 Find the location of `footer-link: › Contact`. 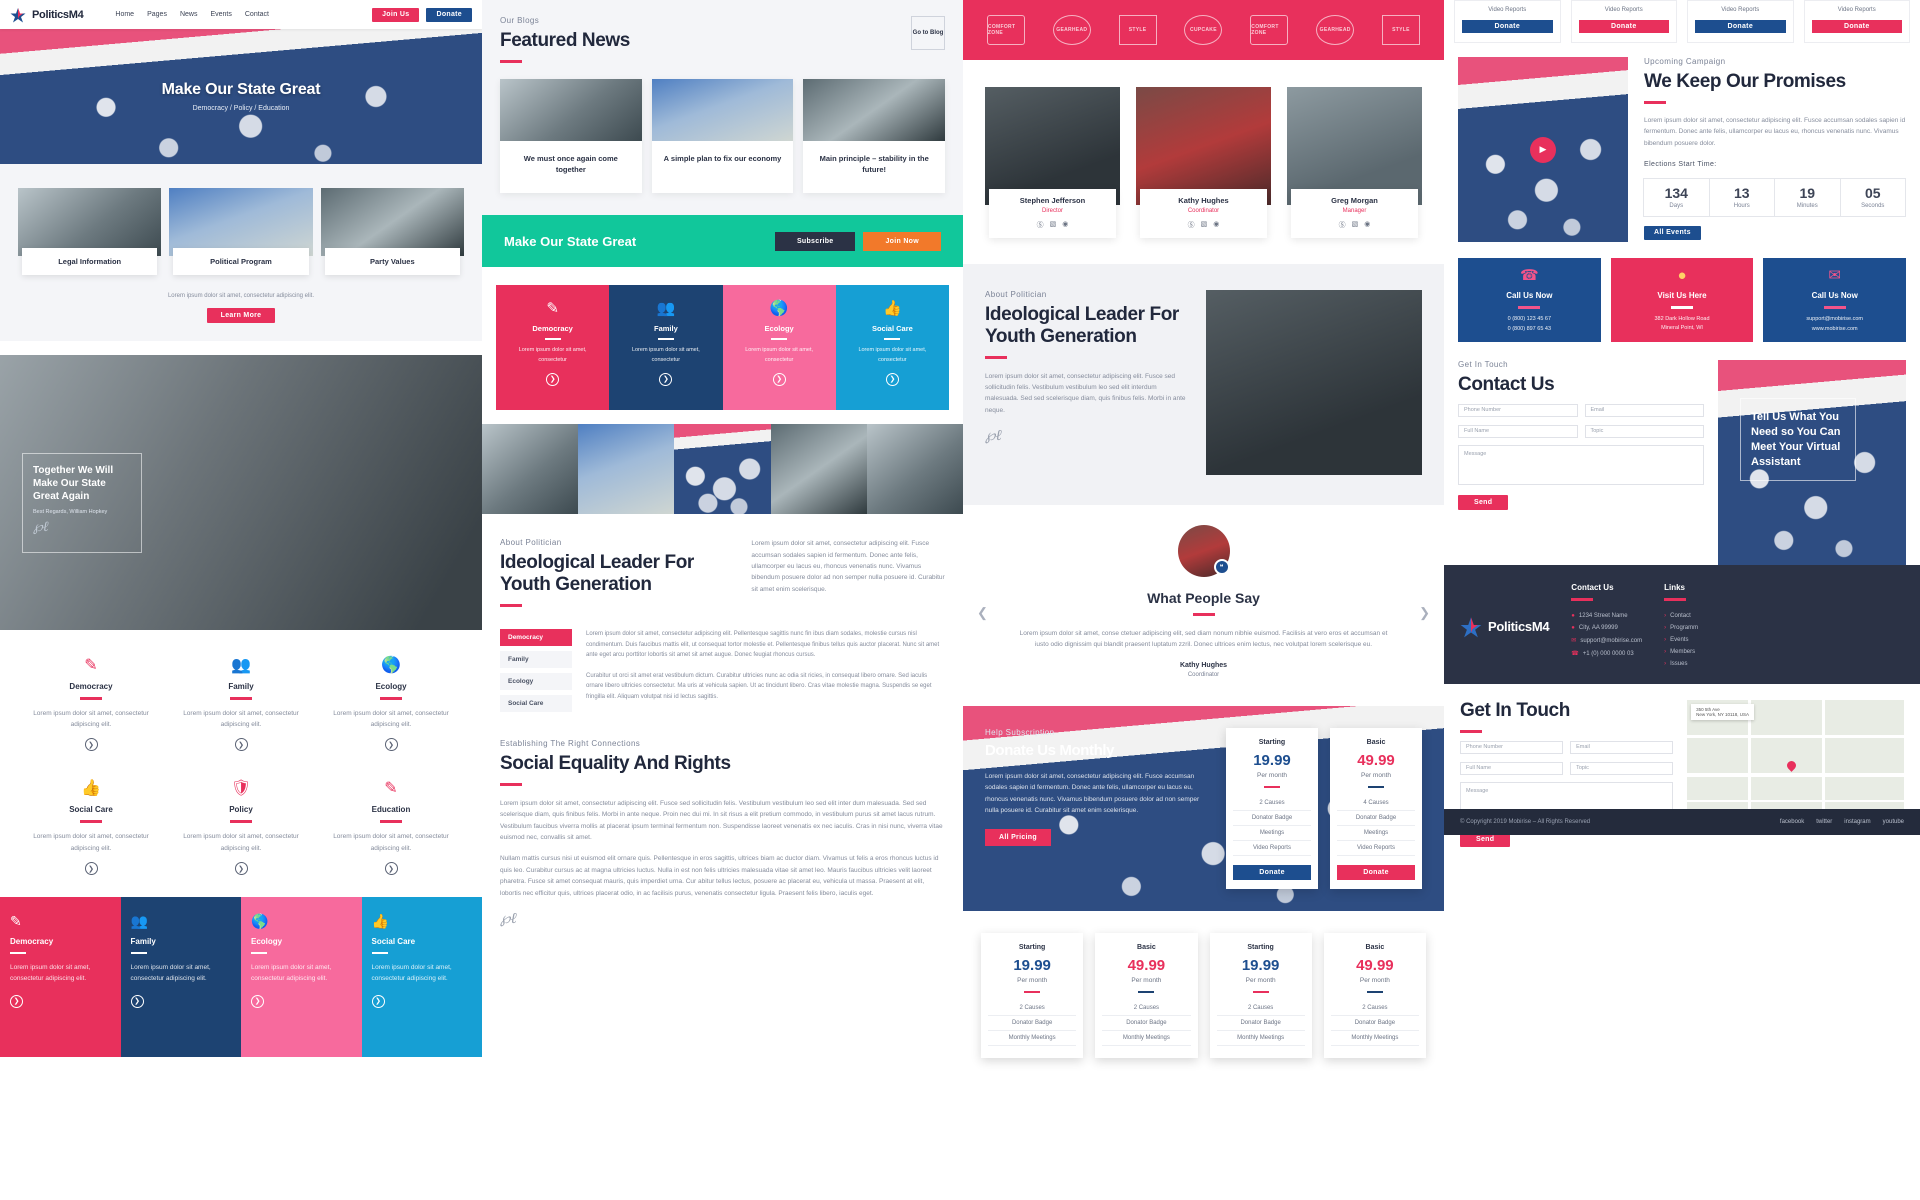

footer-link: › Contact is located at coordinates (1681, 616).